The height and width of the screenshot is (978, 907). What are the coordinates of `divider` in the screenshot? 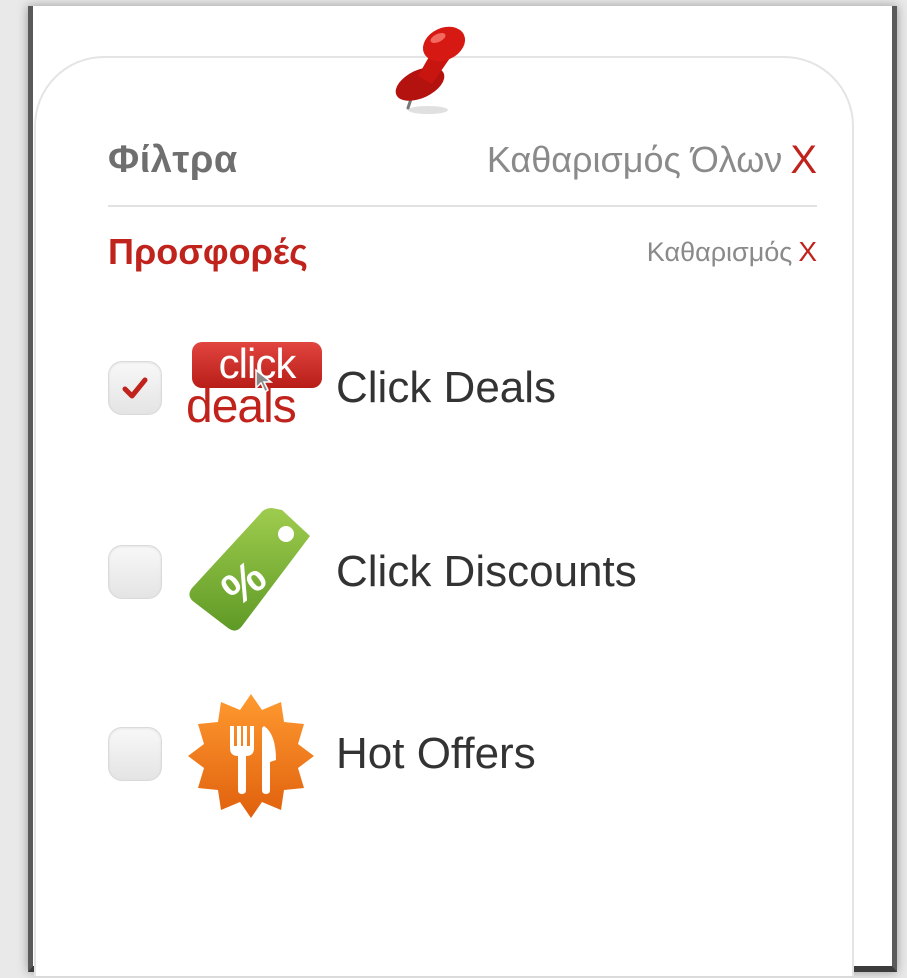 It's located at (462, 206).